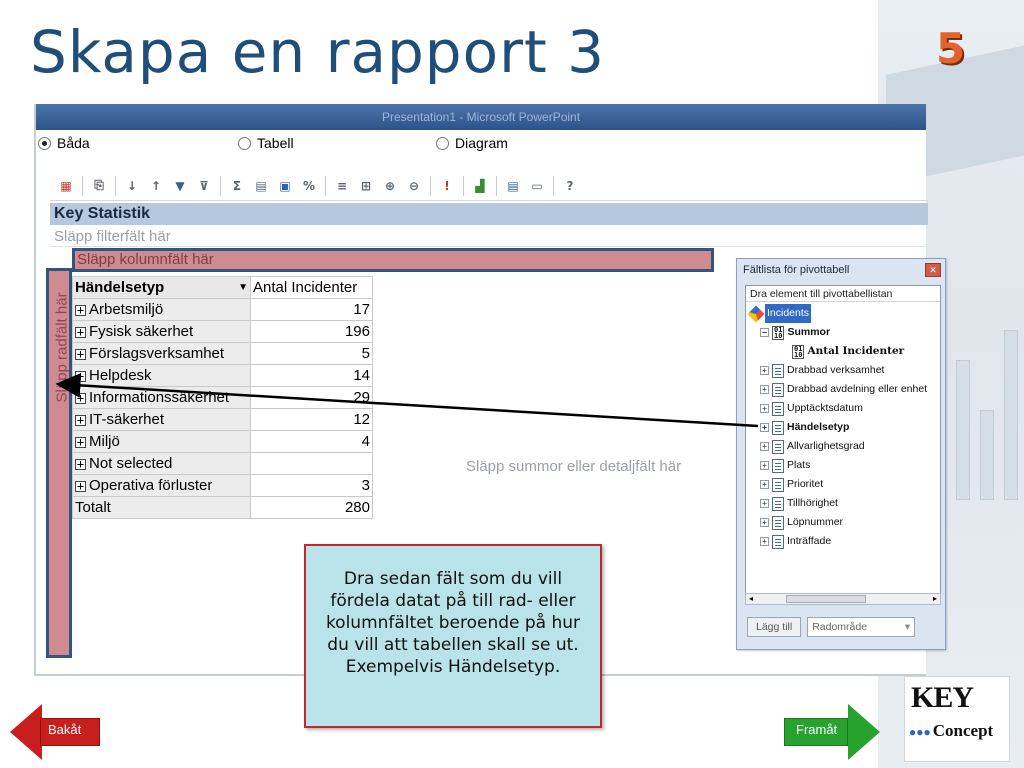  What do you see at coordinates (161, 331) in the screenshot?
I see `row-label-cell: + Fysisk säkerhet` at bounding box center [161, 331].